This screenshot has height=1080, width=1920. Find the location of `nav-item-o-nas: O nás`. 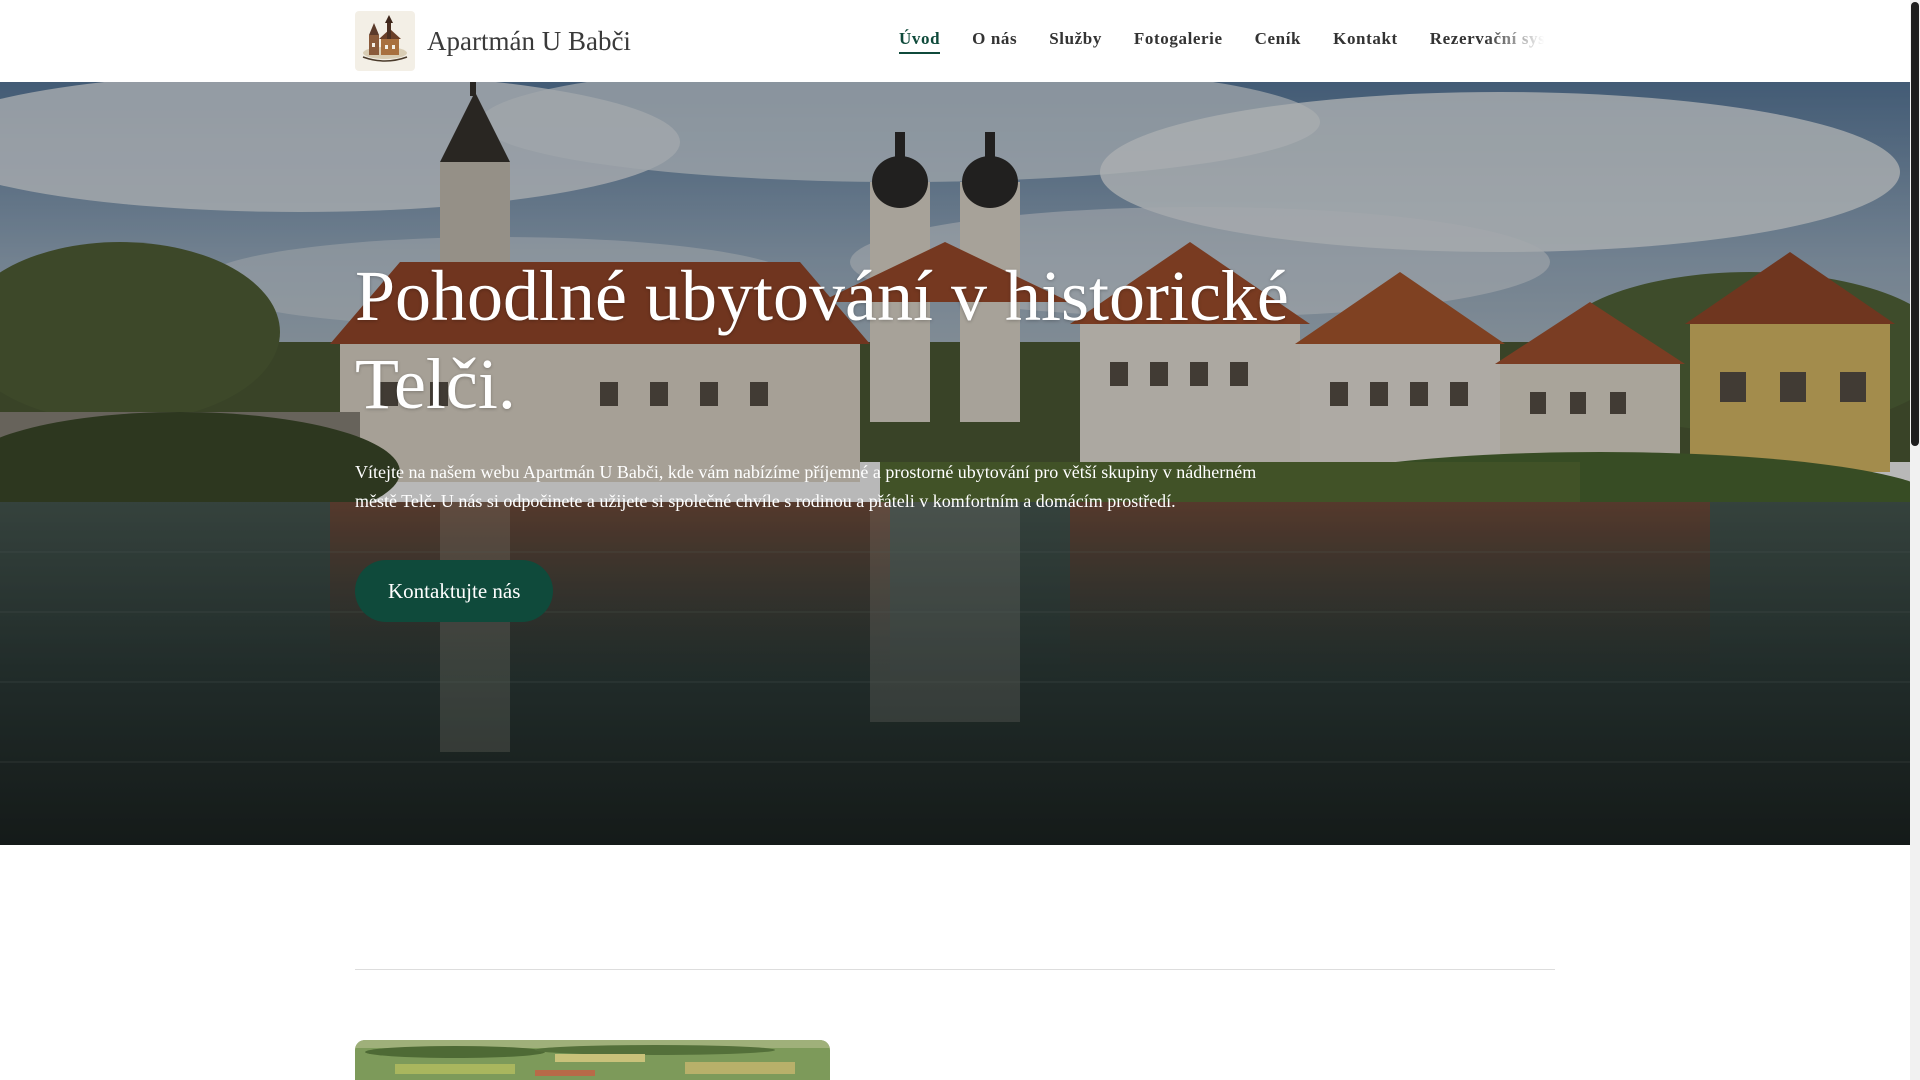

nav-item-o-nas: O nás is located at coordinates (994, 41).